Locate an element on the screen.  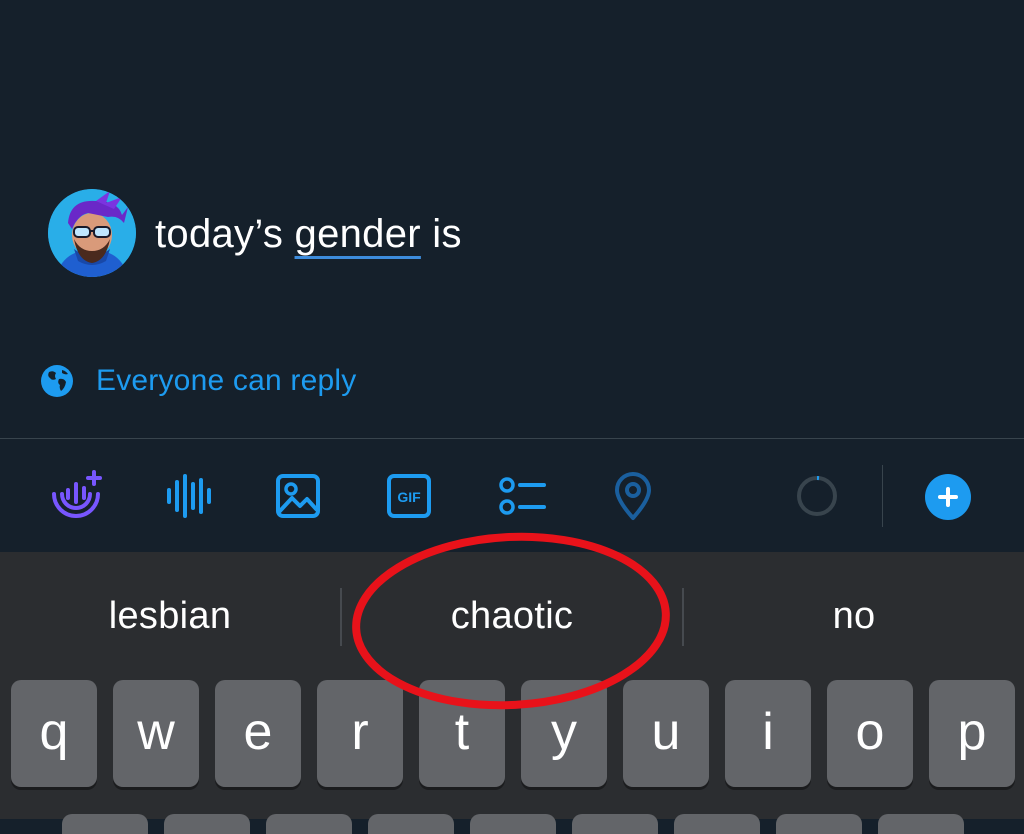
divider is located at coordinates (512, 438).